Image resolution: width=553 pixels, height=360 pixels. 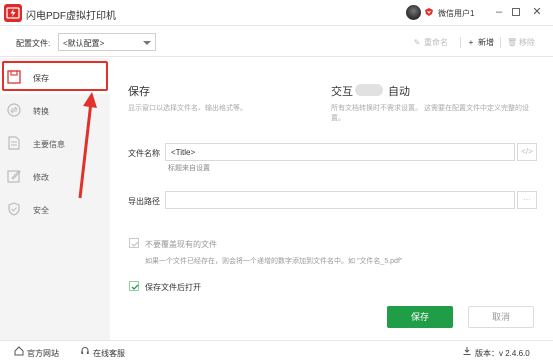 What do you see at coordinates (71, 16) in the screenshot?
I see `app-title: 闪电PDF虚拟打印机` at bounding box center [71, 16].